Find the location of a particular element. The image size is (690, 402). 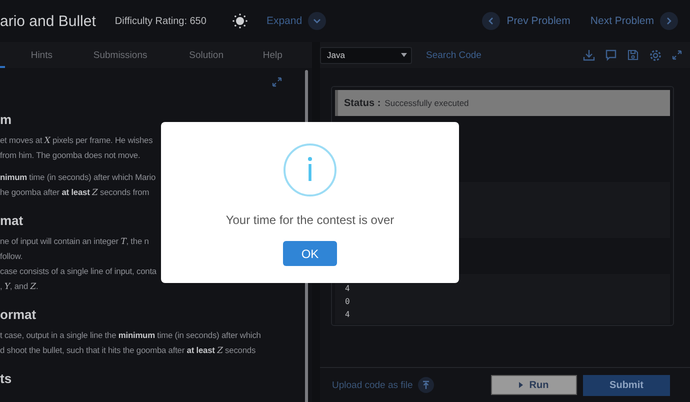

text-line: et moves at X pixels per frame. He wishes is located at coordinates (76, 140).